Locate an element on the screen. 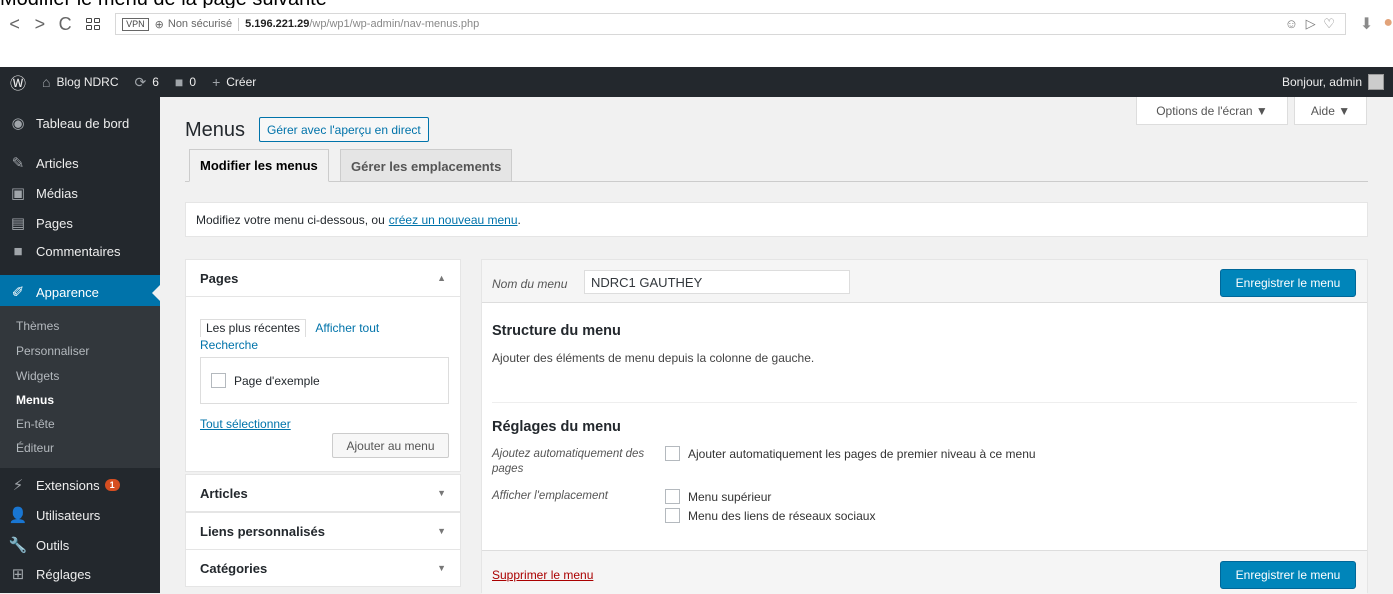  location-social-checkbox is located at coordinates (672, 515).